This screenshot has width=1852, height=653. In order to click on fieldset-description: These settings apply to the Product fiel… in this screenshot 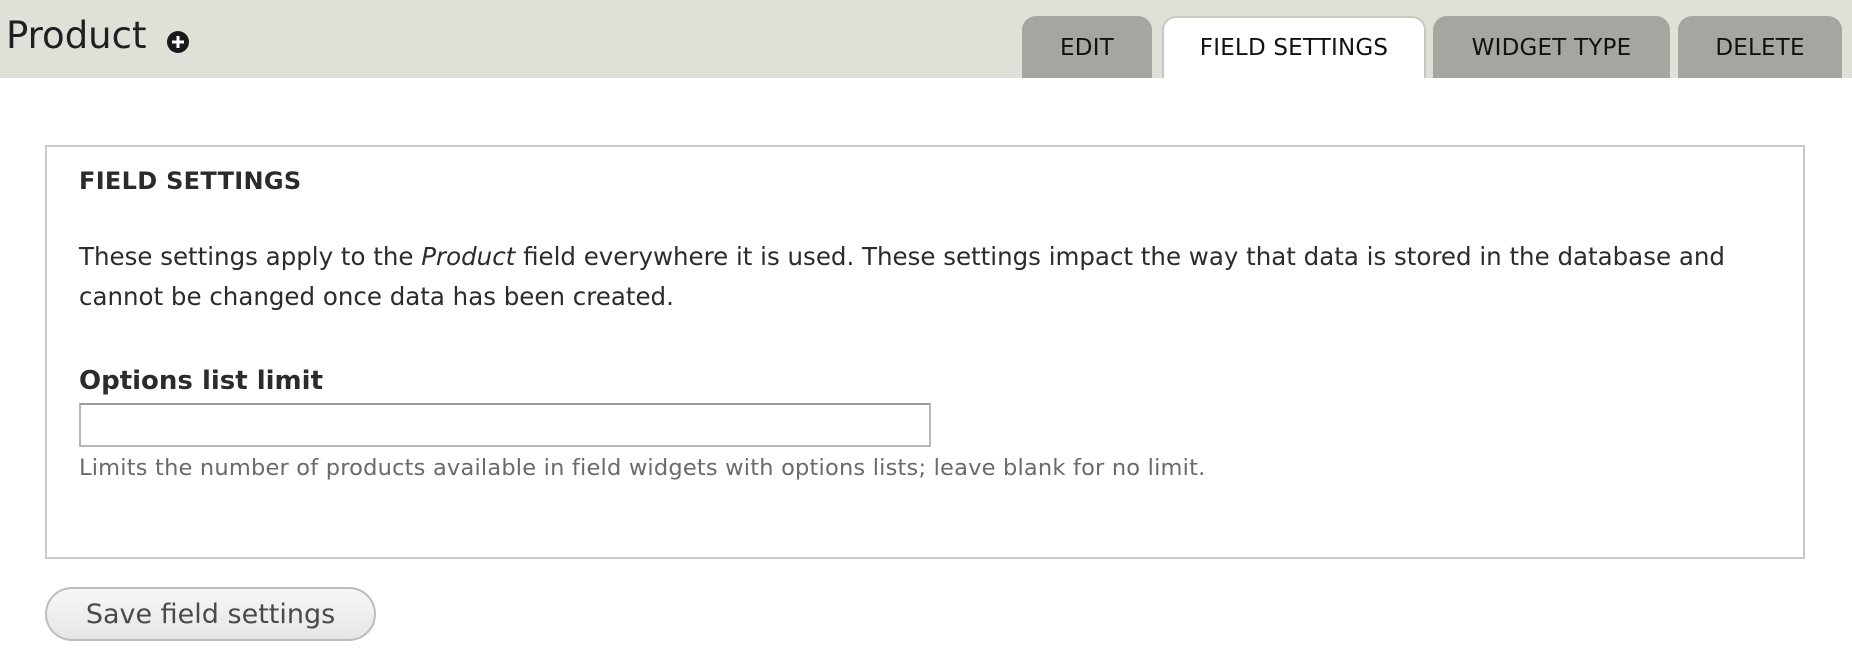, I will do `click(929, 277)`.